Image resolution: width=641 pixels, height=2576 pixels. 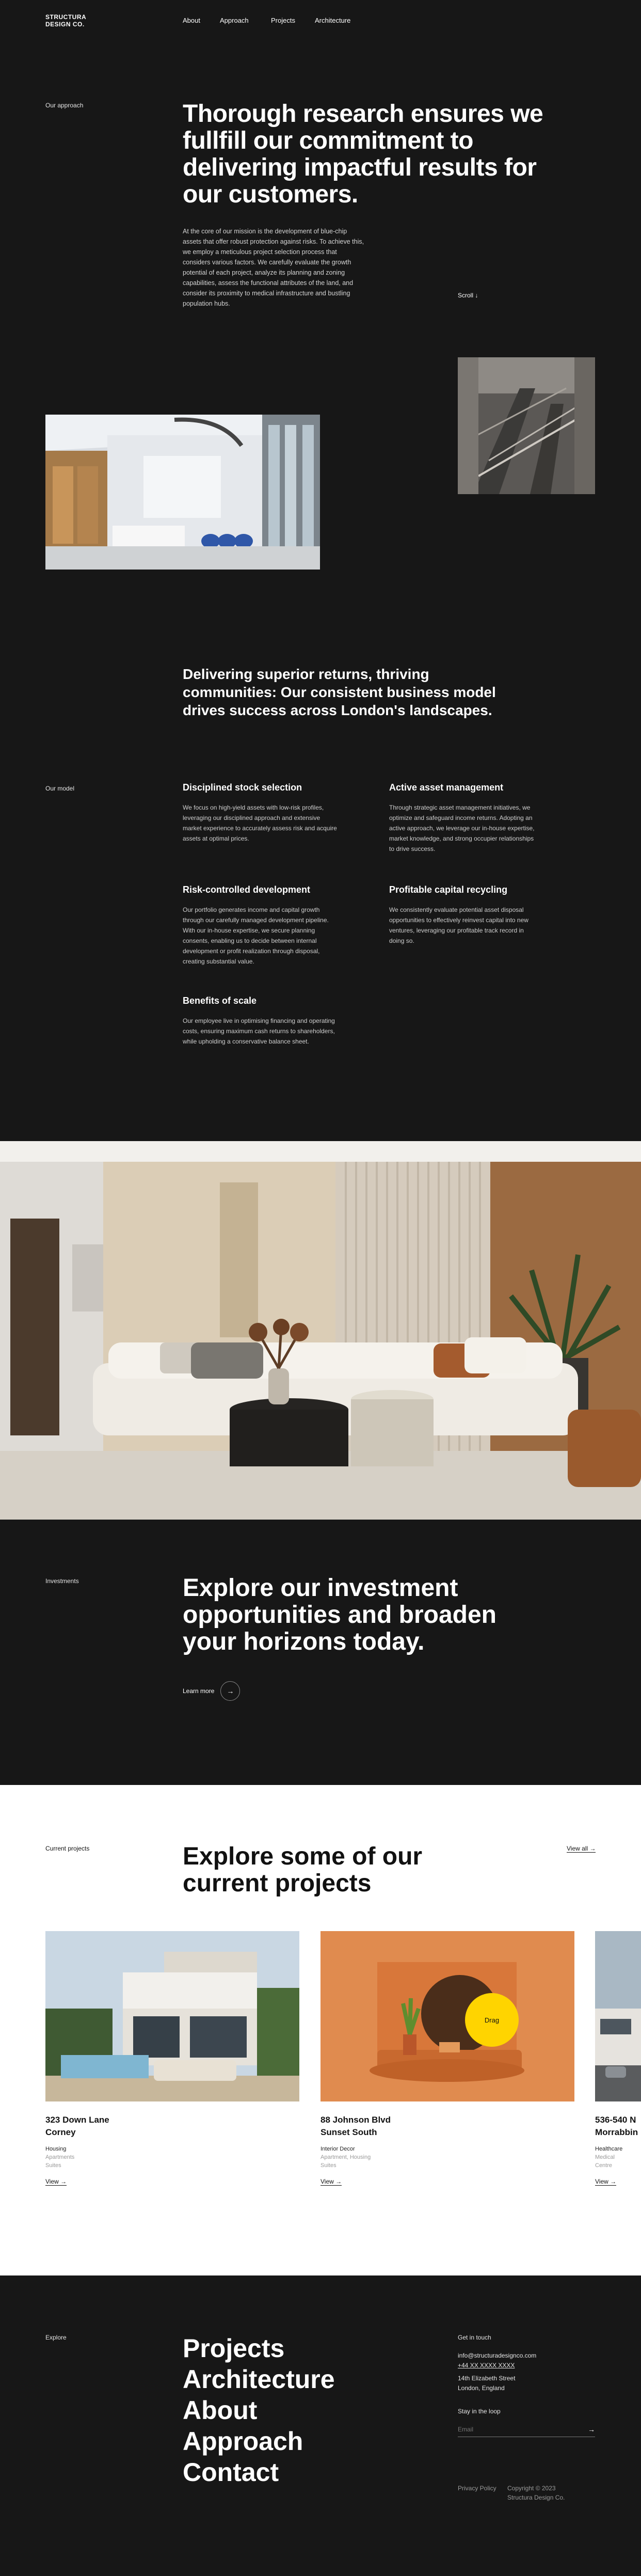 What do you see at coordinates (60, 2132) in the screenshot?
I see `project-title-line: Corney` at bounding box center [60, 2132].